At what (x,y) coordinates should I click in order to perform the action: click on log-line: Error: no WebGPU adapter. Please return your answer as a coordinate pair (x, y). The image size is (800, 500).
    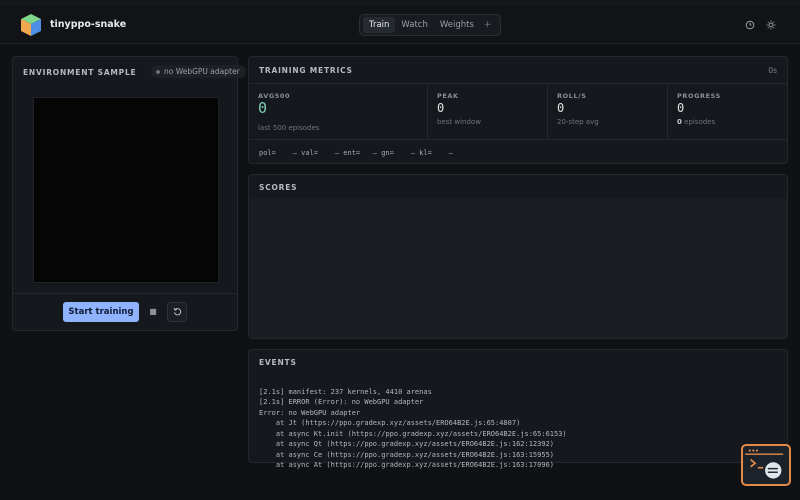
    Looking at the image, I should click on (310, 412).